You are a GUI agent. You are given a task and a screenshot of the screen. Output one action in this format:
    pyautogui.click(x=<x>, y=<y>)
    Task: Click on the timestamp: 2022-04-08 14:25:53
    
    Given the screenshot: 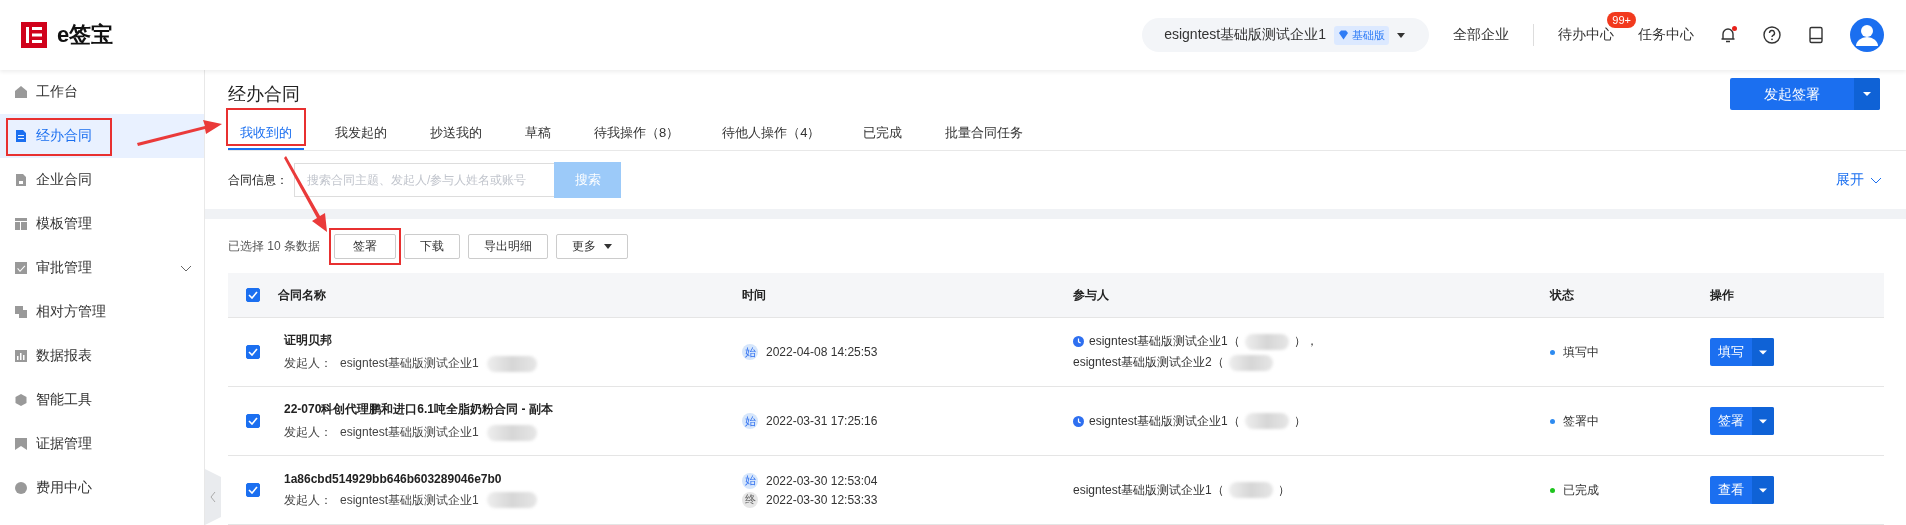 What is the action you would take?
    pyautogui.click(x=822, y=352)
    